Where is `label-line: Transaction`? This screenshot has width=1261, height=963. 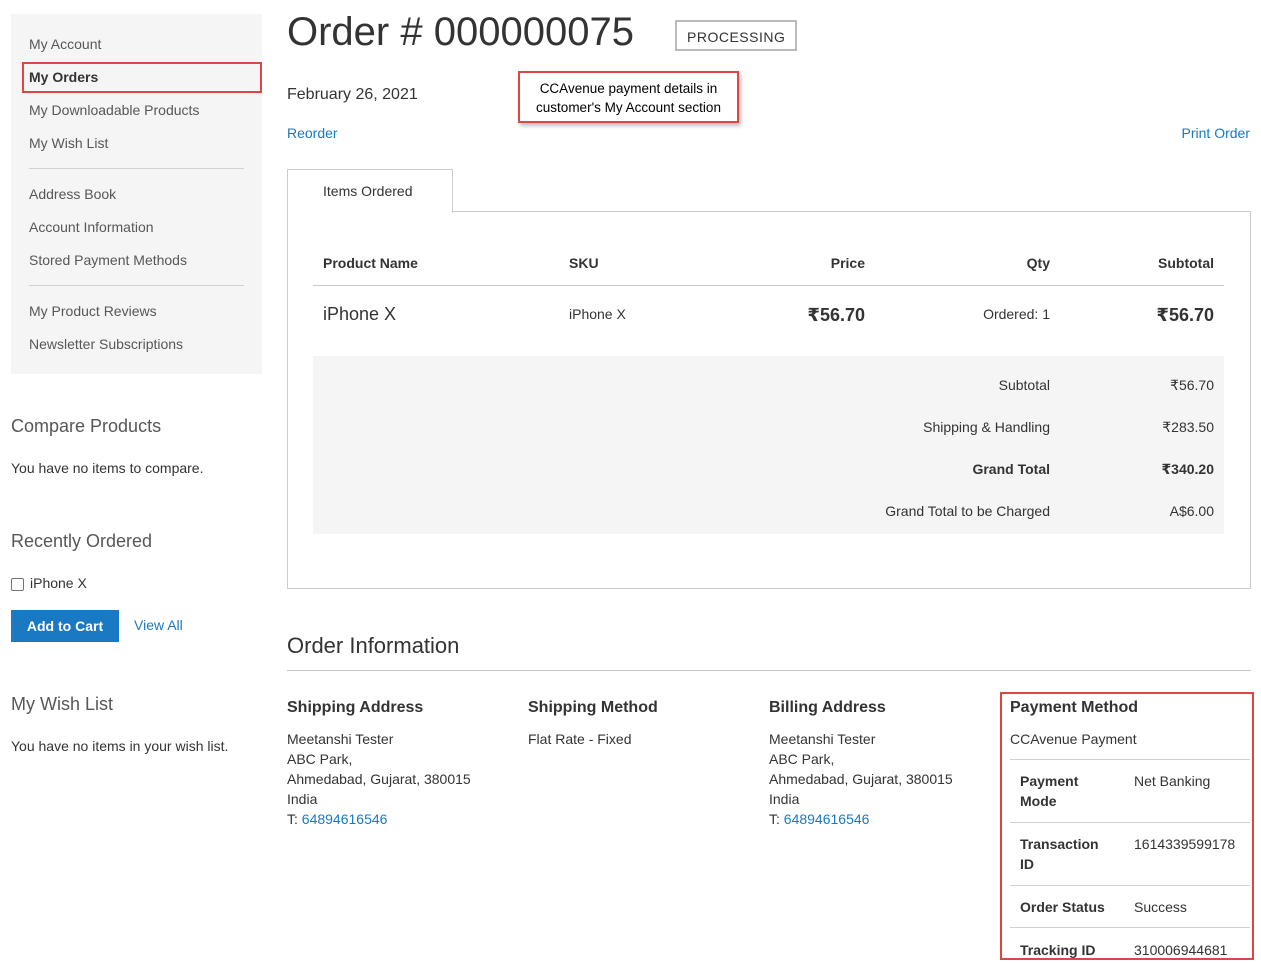 label-line: Transaction is located at coordinates (1059, 844).